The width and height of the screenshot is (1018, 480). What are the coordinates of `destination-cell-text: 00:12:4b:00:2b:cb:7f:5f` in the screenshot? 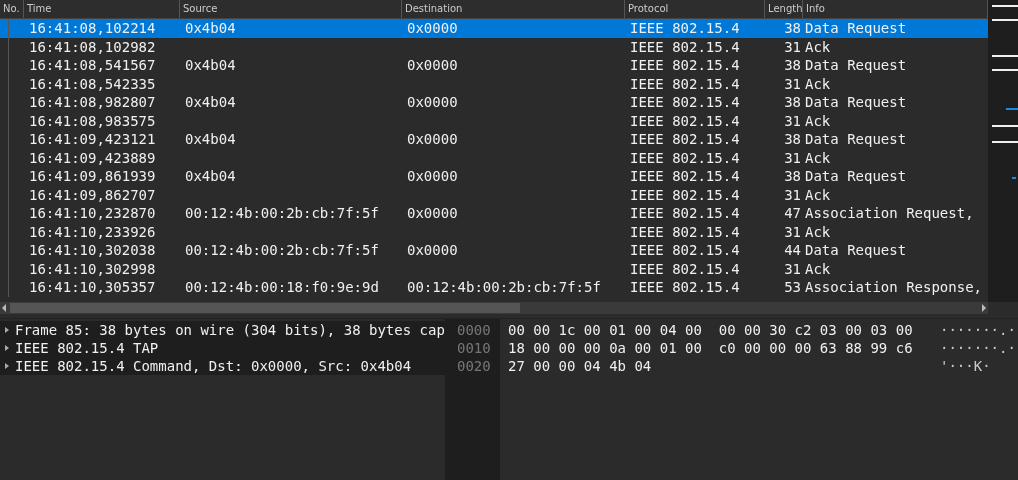 It's located at (504, 287).